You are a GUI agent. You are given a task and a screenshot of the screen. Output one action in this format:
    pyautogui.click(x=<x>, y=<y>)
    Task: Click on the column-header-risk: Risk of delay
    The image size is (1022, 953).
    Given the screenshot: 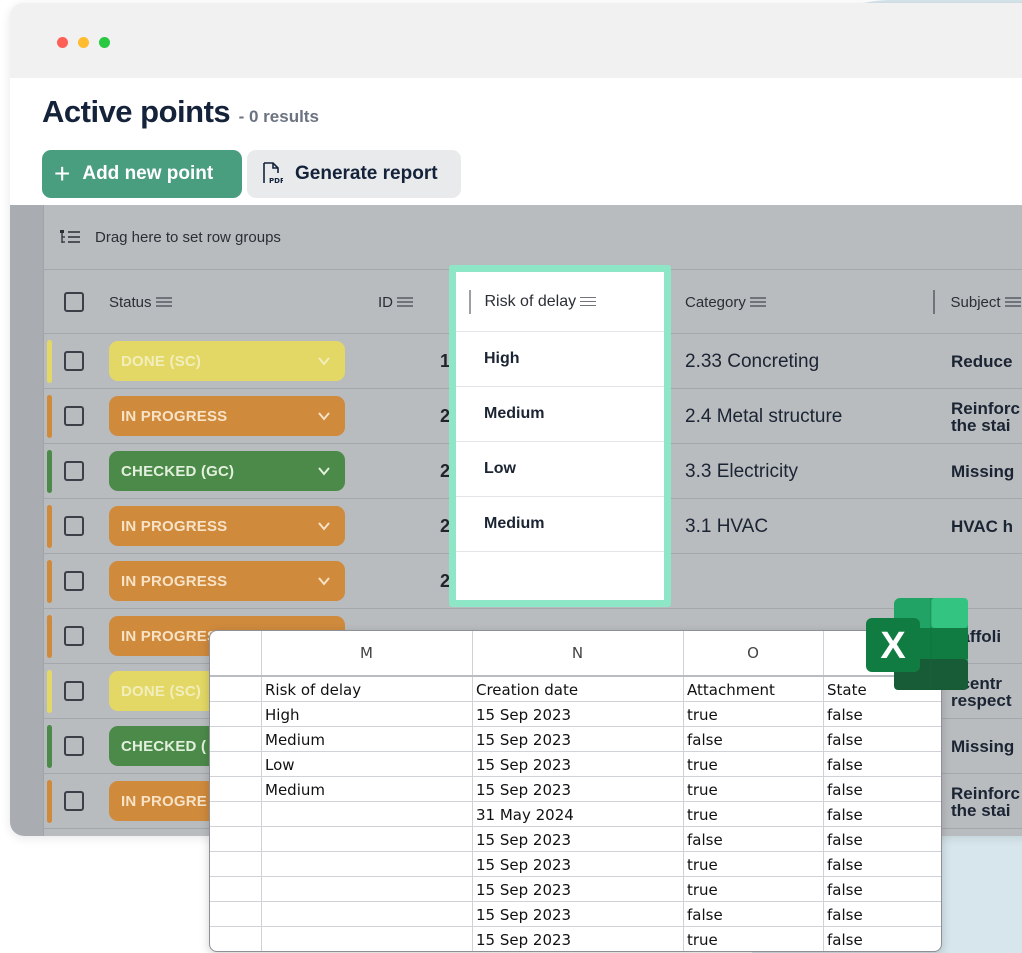 What is the action you would take?
    pyautogui.click(x=560, y=302)
    